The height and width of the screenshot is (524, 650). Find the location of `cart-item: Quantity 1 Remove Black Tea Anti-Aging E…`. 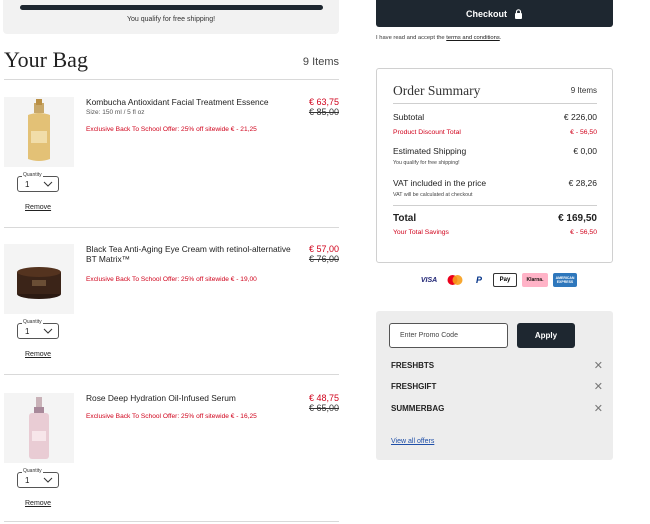

cart-item: Quantity 1 Remove Black Tea Anti-Aging E… is located at coordinates (171, 314).